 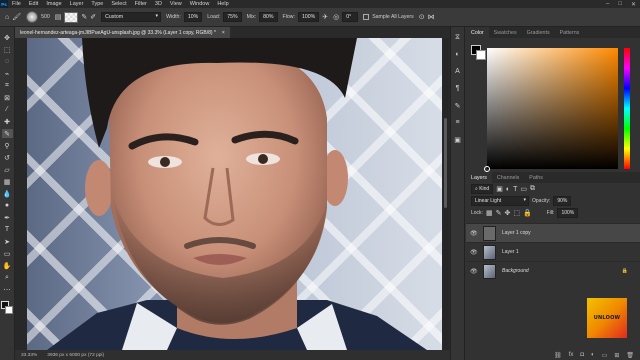 What do you see at coordinates (457, 37) in the screenshot?
I see `history-panel-icon: ⧖` at bounding box center [457, 37].